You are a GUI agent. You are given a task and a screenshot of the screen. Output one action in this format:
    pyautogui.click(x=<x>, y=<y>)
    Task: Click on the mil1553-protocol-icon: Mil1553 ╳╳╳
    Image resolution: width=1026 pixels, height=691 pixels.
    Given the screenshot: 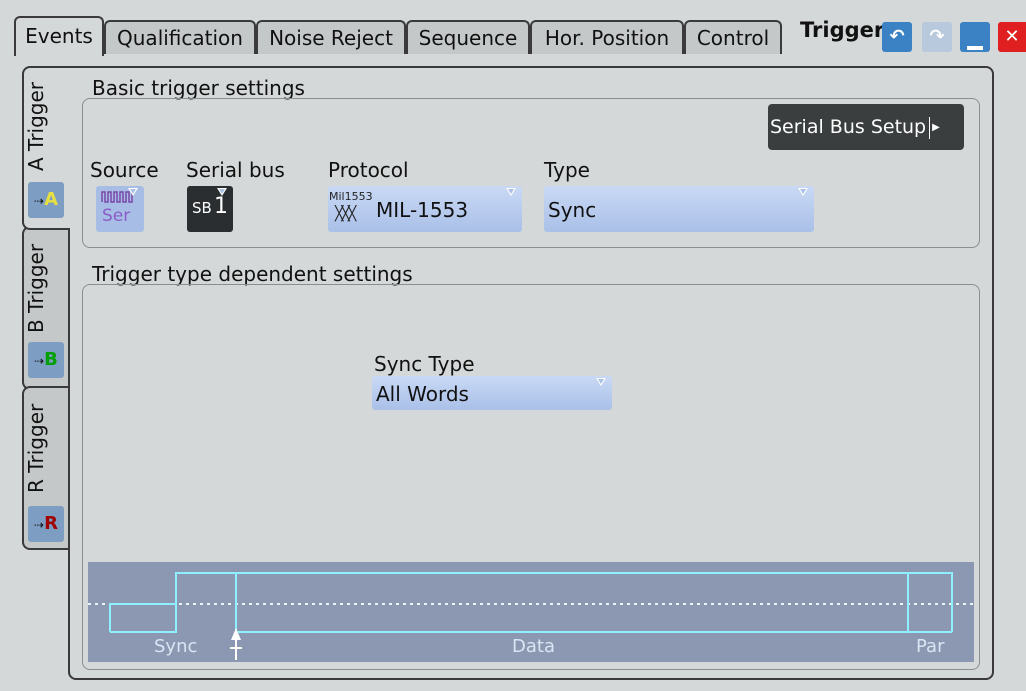 What is the action you would take?
    pyautogui.click(x=351, y=206)
    